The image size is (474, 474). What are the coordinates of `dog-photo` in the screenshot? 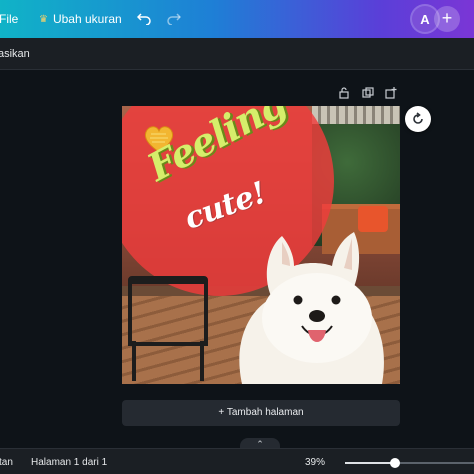 It's located at (311, 301).